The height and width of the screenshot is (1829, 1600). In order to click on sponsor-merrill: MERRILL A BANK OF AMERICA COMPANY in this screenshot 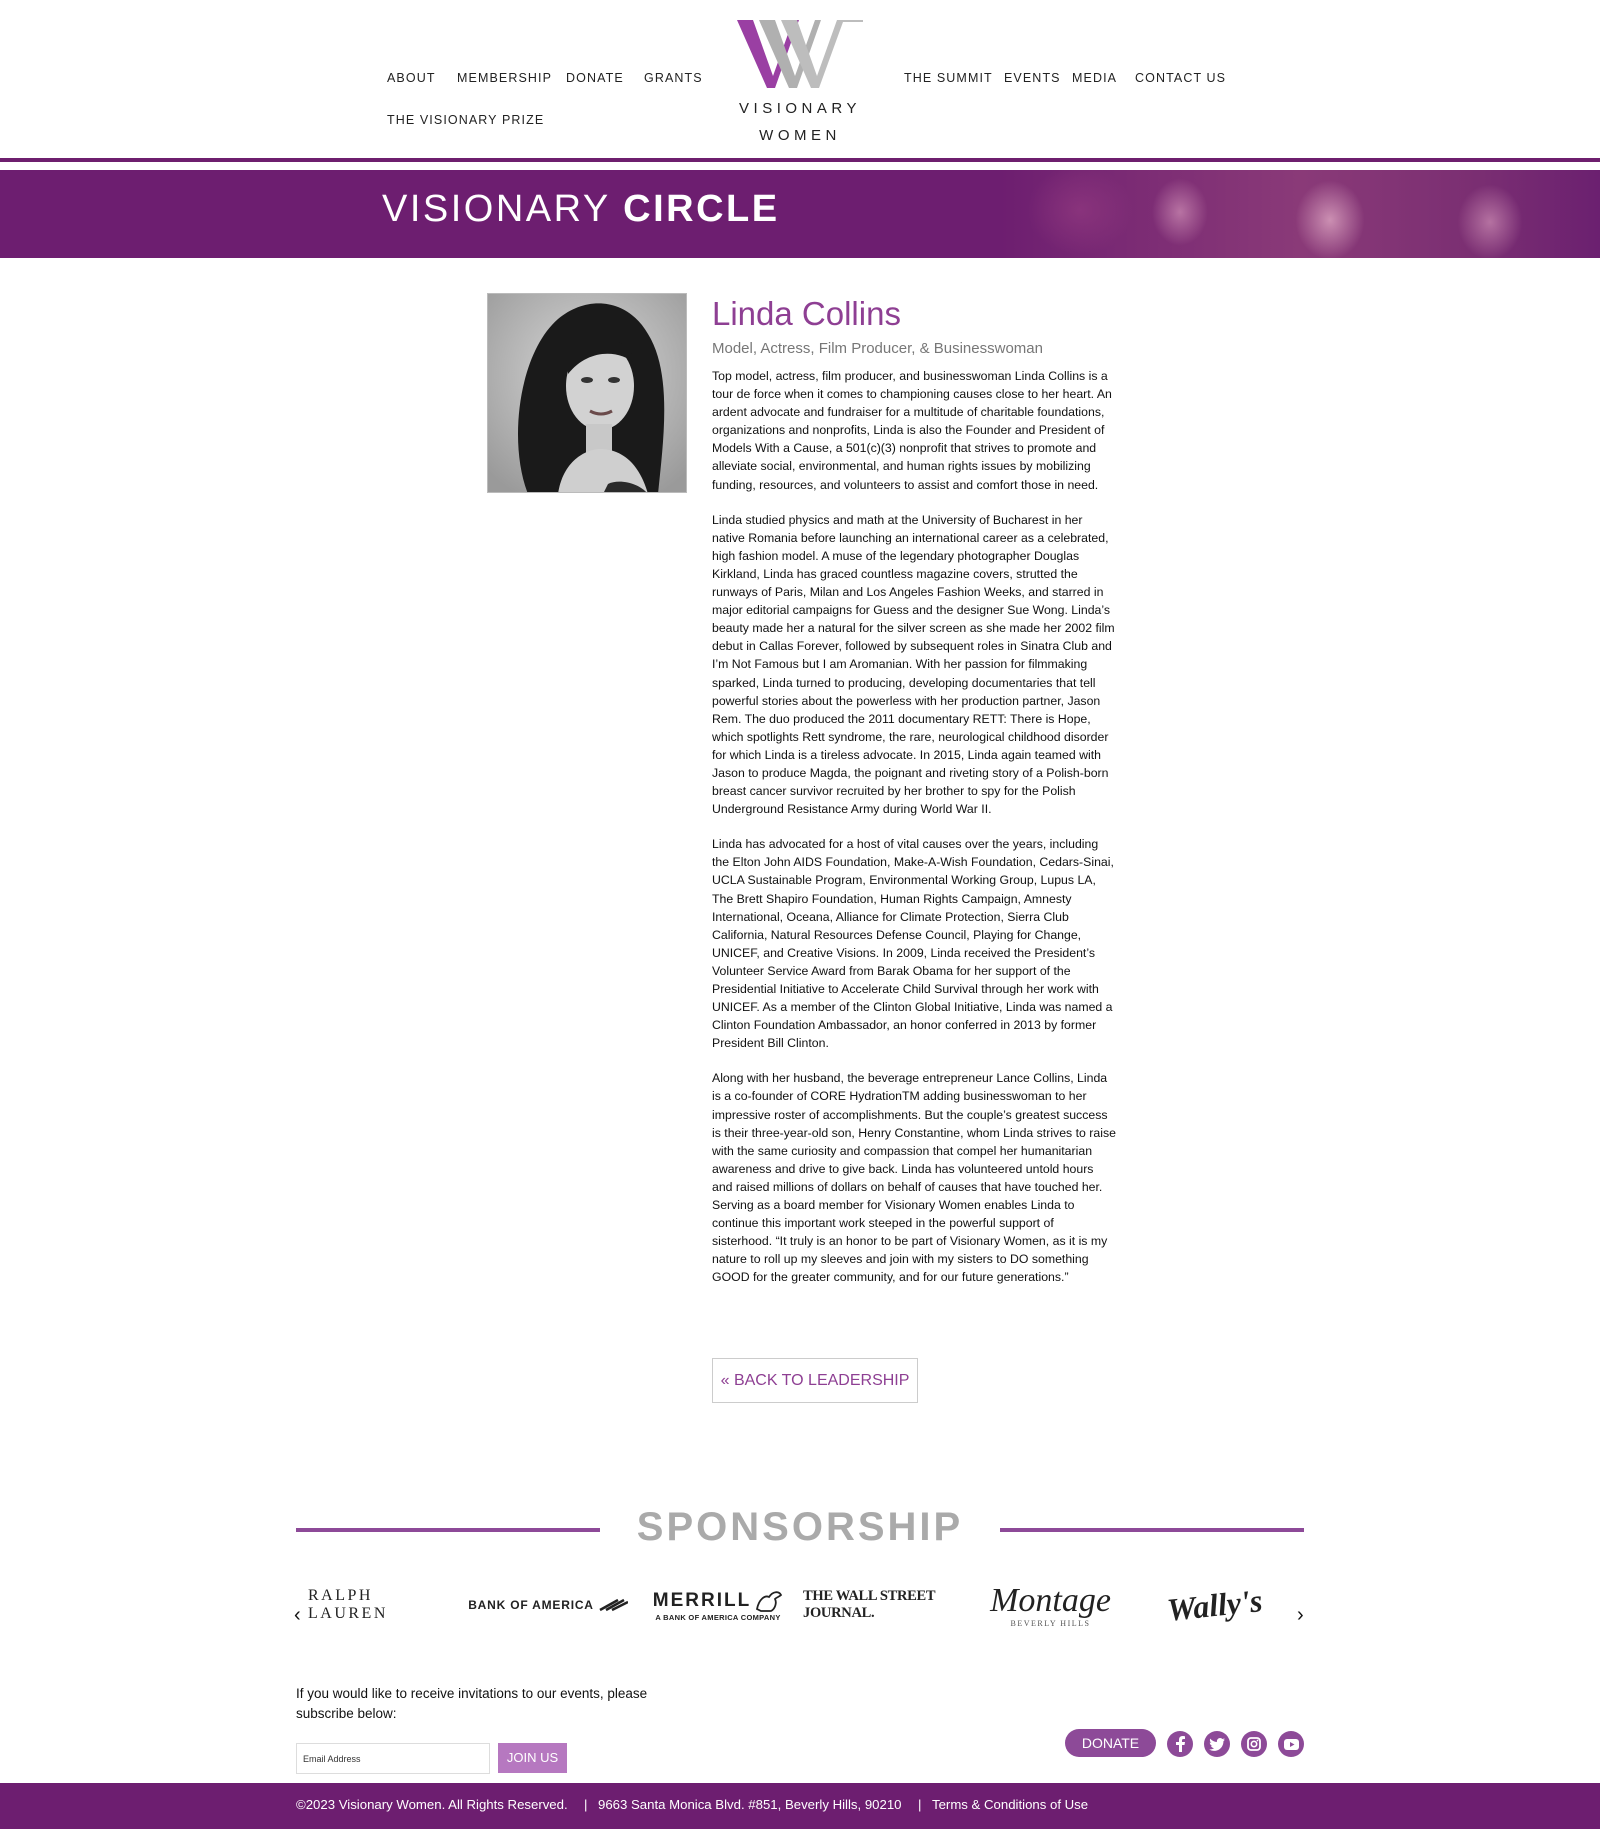, I will do `click(718, 1605)`.